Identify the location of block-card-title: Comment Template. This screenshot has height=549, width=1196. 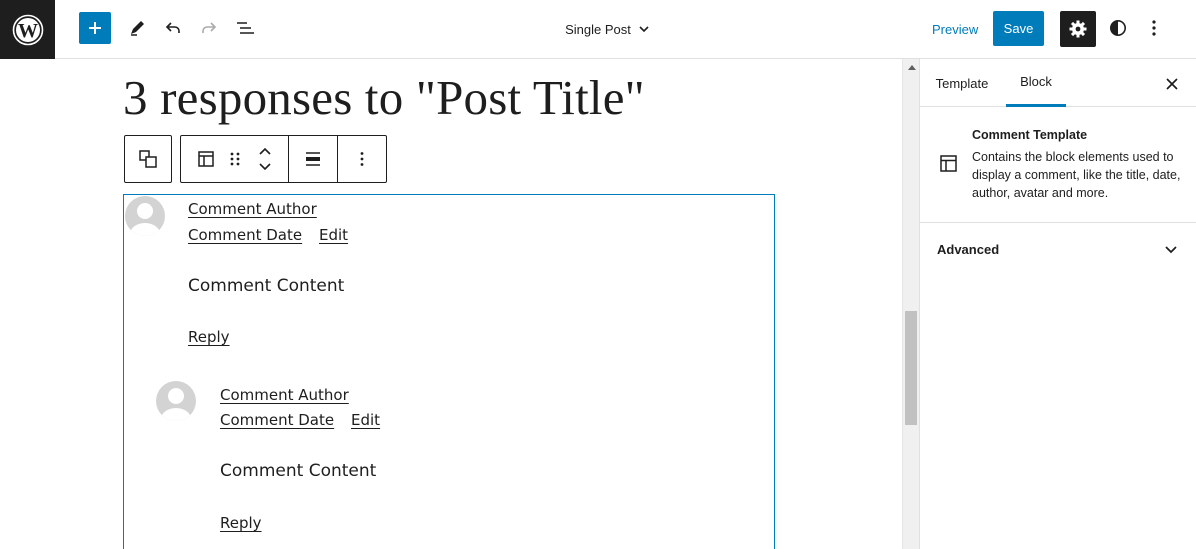
(1030, 135).